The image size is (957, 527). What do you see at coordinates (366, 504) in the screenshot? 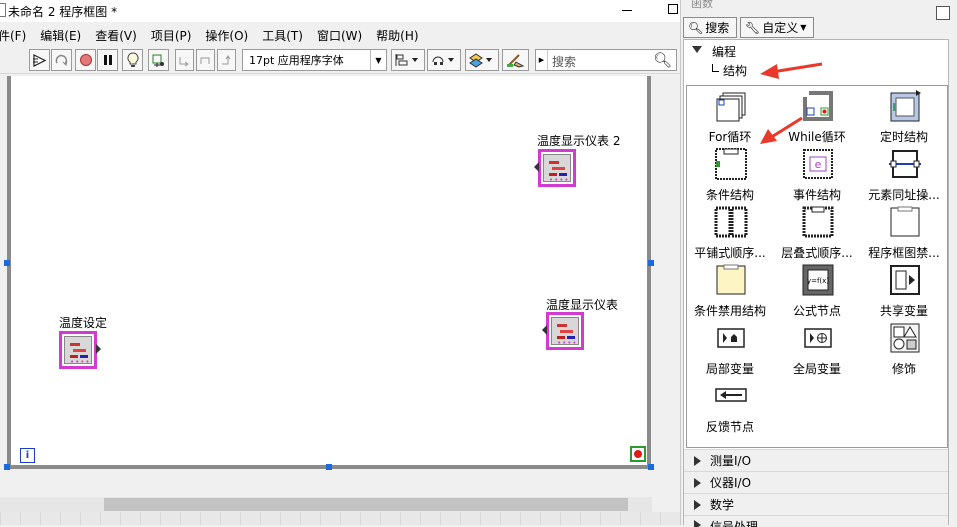
I see `scrollbar-thumb` at bounding box center [366, 504].